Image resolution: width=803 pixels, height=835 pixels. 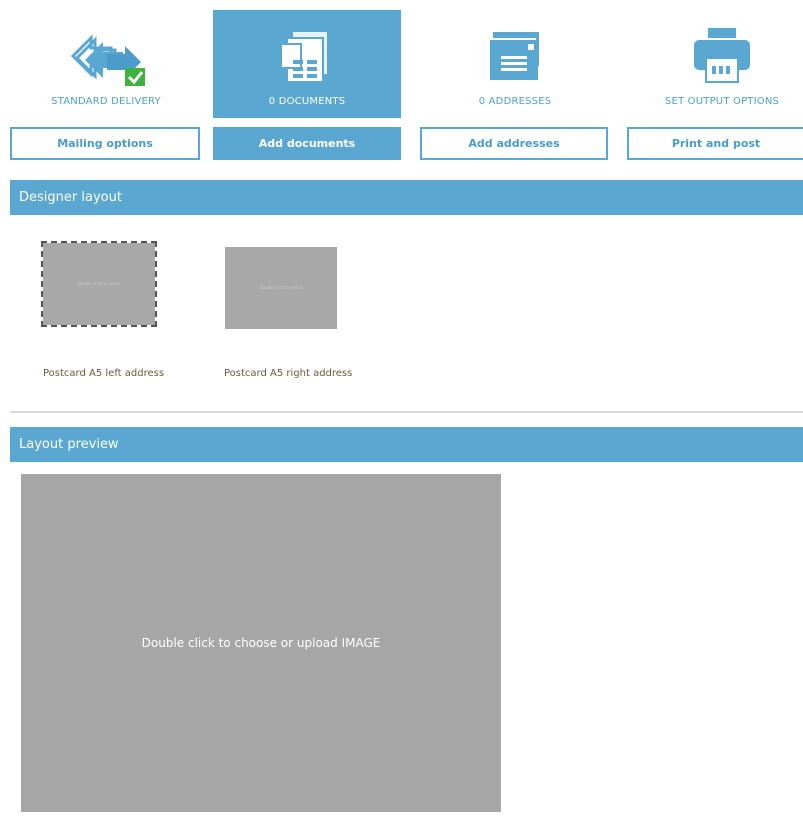 What do you see at coordinates (288, 373) in the screenshot?
I see `template-label-right-address: Postcard A5 right address` at bounding box center [288, 373].